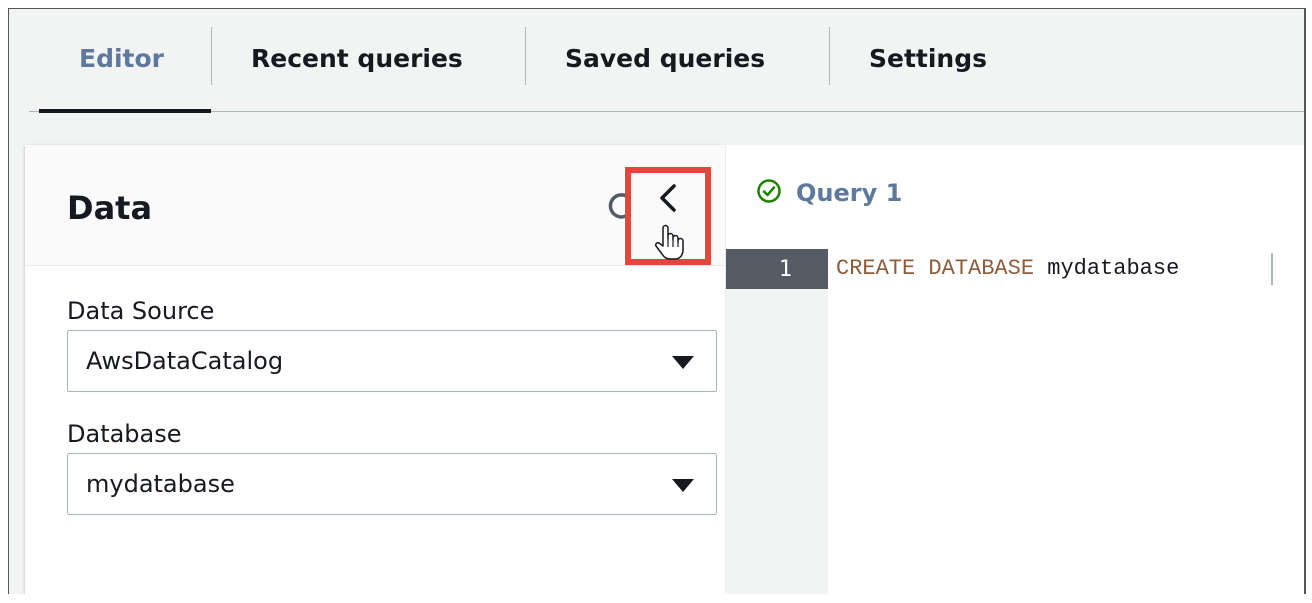  What do you see at coordinates (785, 269) in the screenshot?
I see `line-number: 1` at bounding box center [785, 269].